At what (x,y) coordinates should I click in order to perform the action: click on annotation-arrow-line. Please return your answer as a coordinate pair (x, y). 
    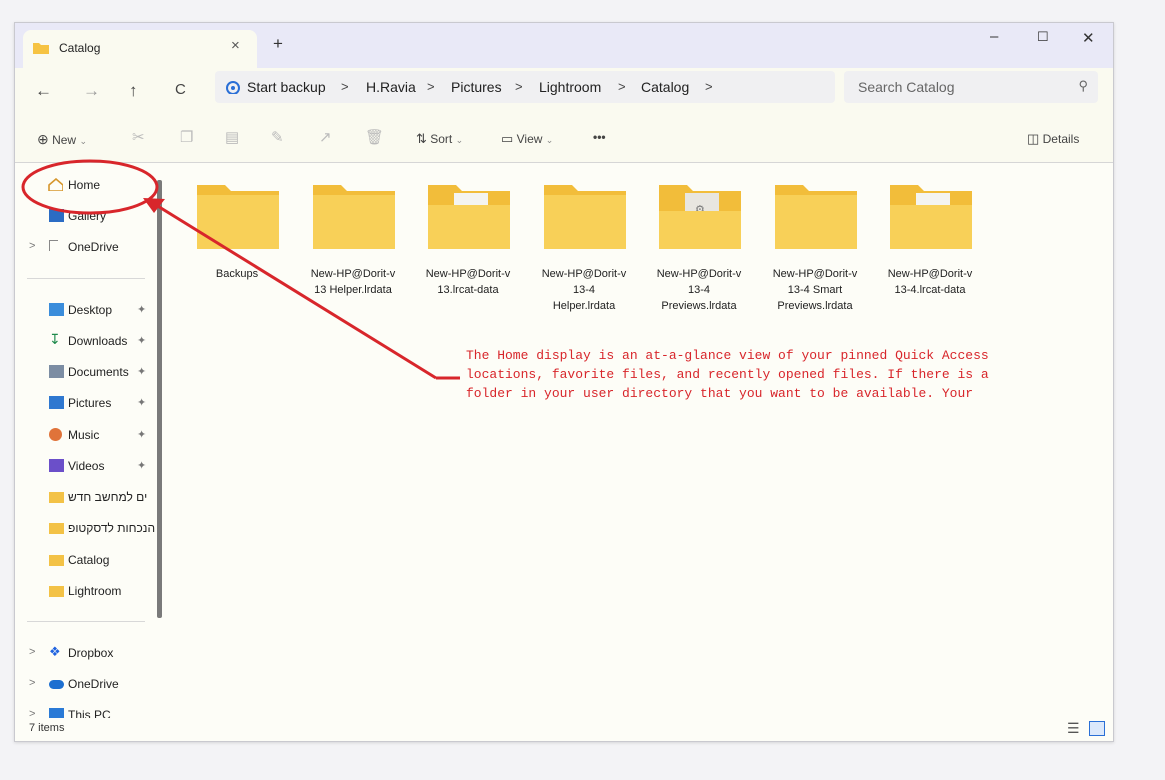
    Looking at the image, I should click on (296, 291).